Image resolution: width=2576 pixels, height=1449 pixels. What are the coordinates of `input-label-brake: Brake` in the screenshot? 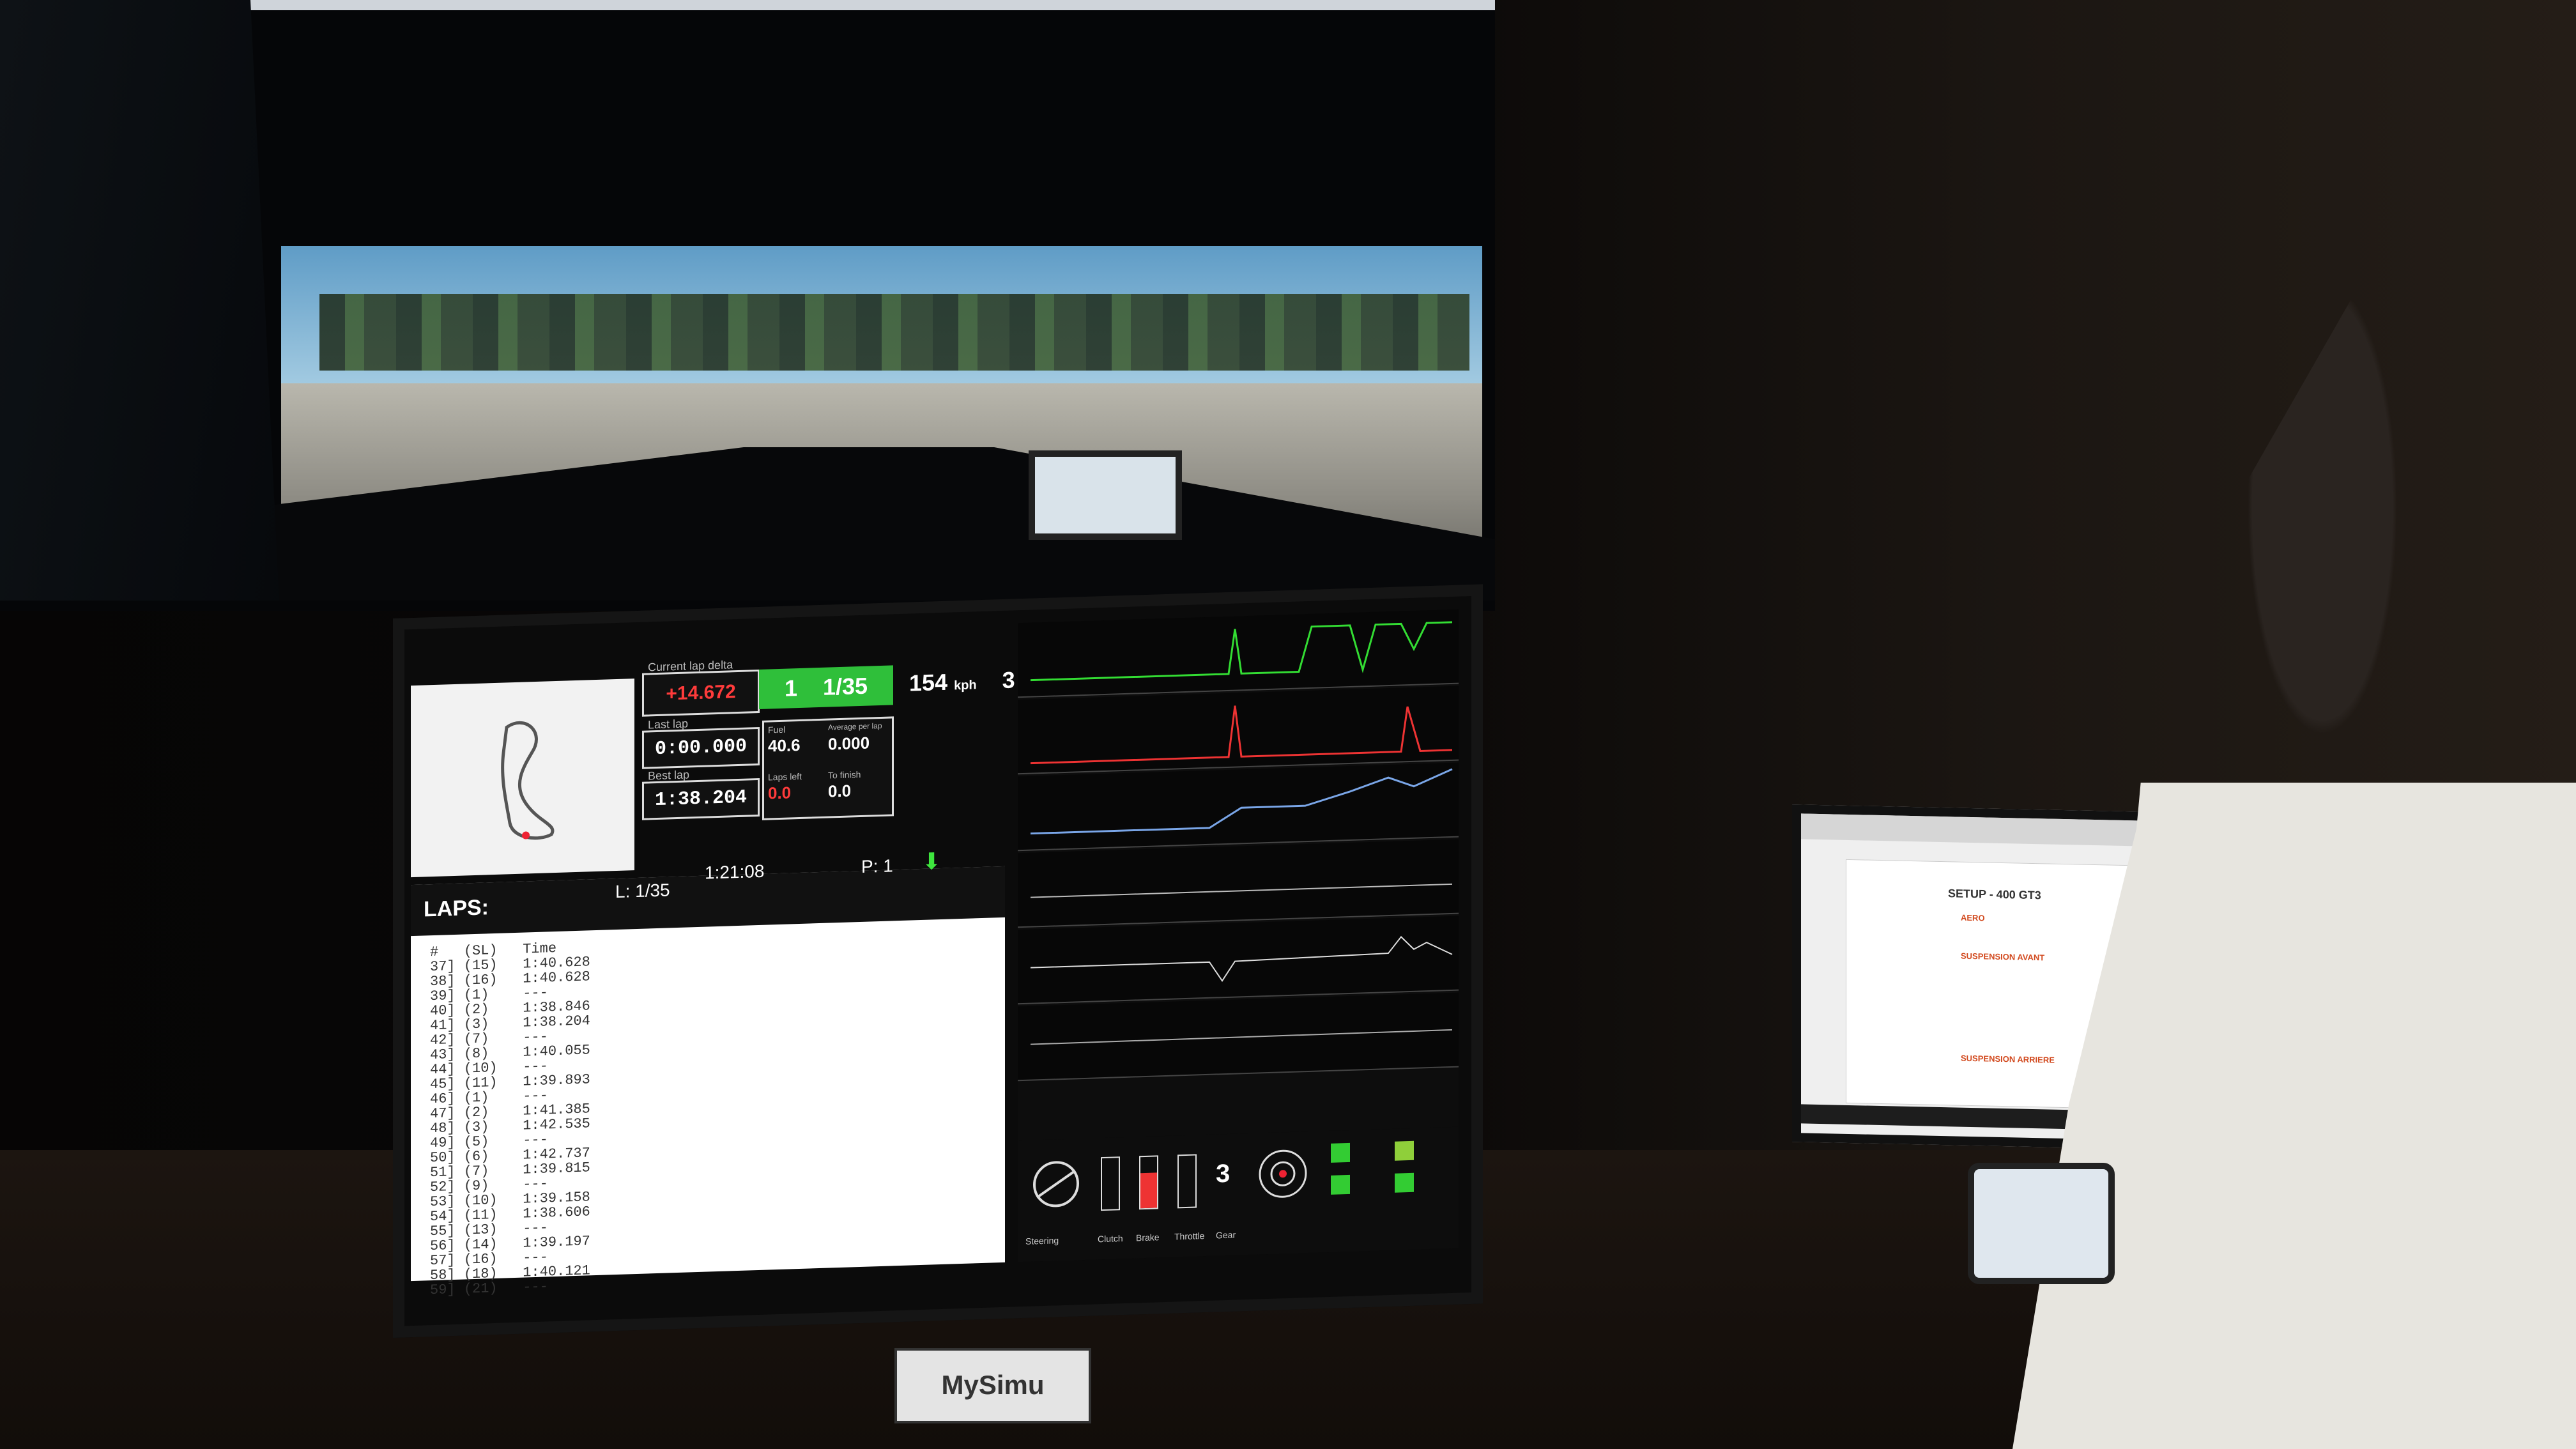 It's located at (1148, 1237).